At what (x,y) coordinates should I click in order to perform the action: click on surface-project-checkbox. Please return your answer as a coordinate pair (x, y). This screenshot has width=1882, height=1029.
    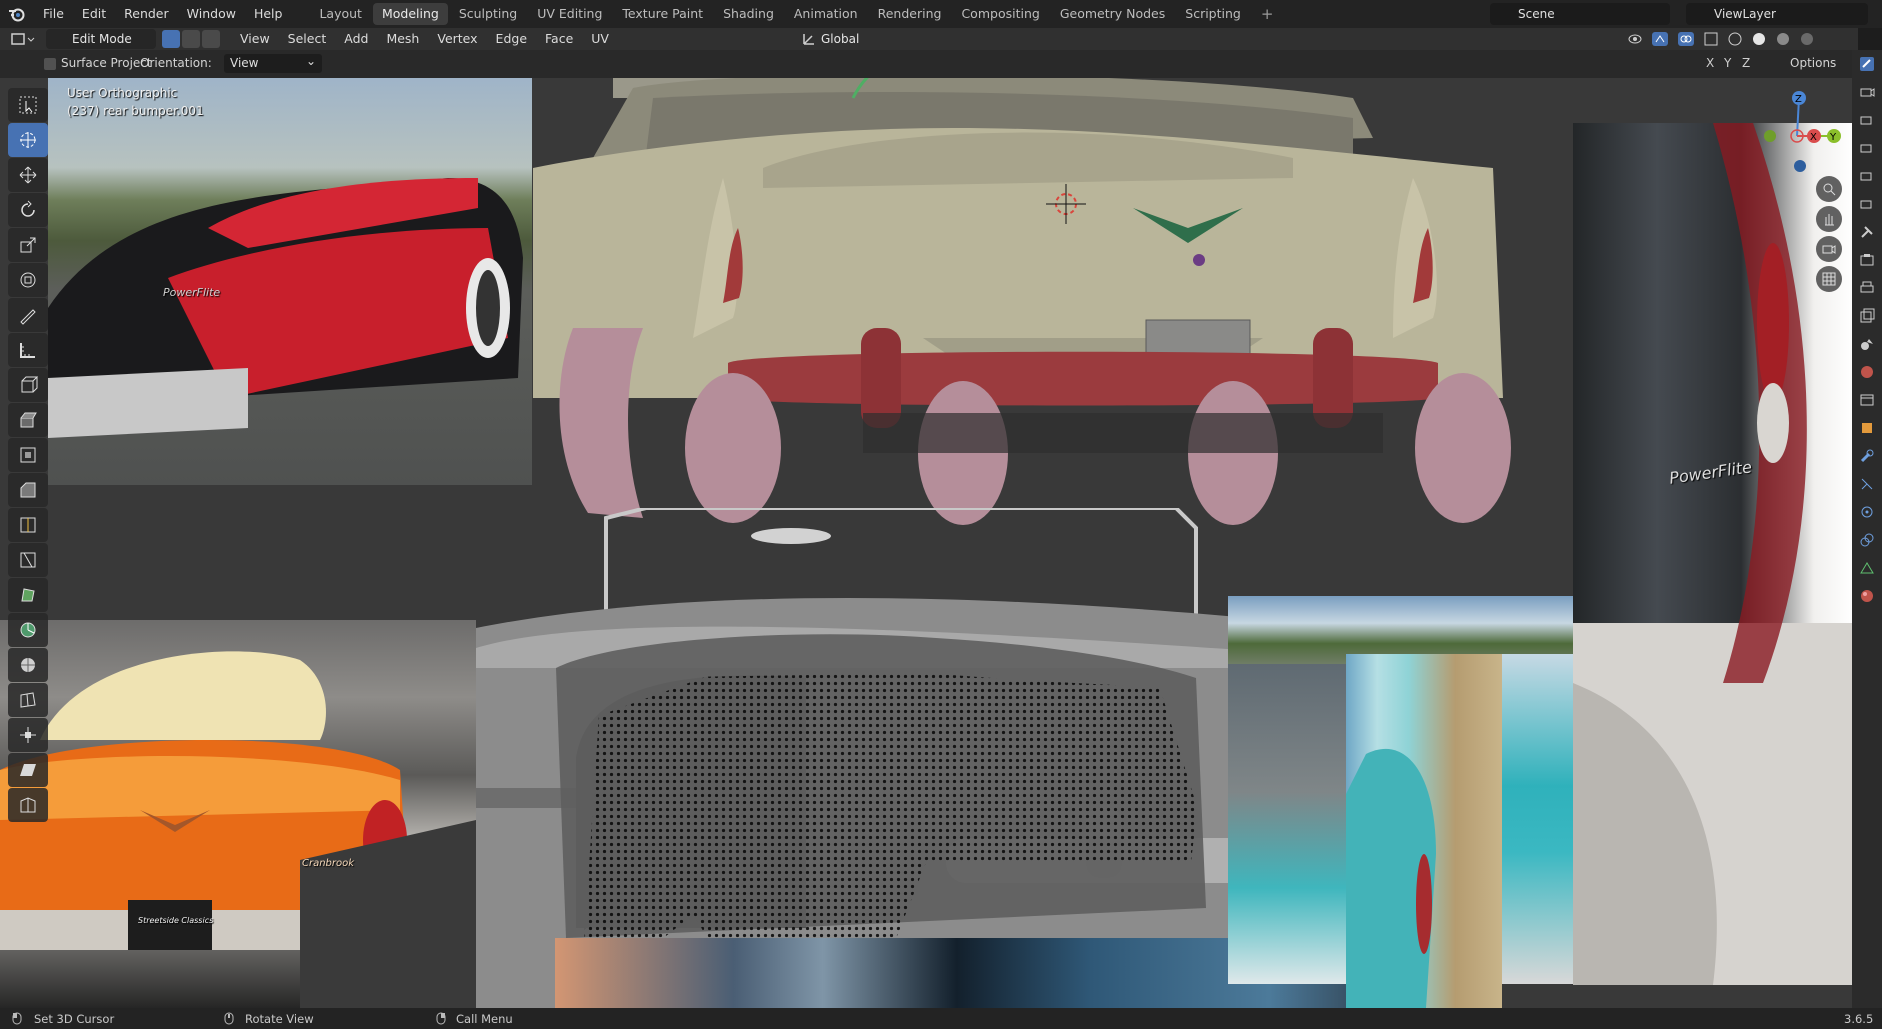
    Looking at the image, I should click on (50, 64).